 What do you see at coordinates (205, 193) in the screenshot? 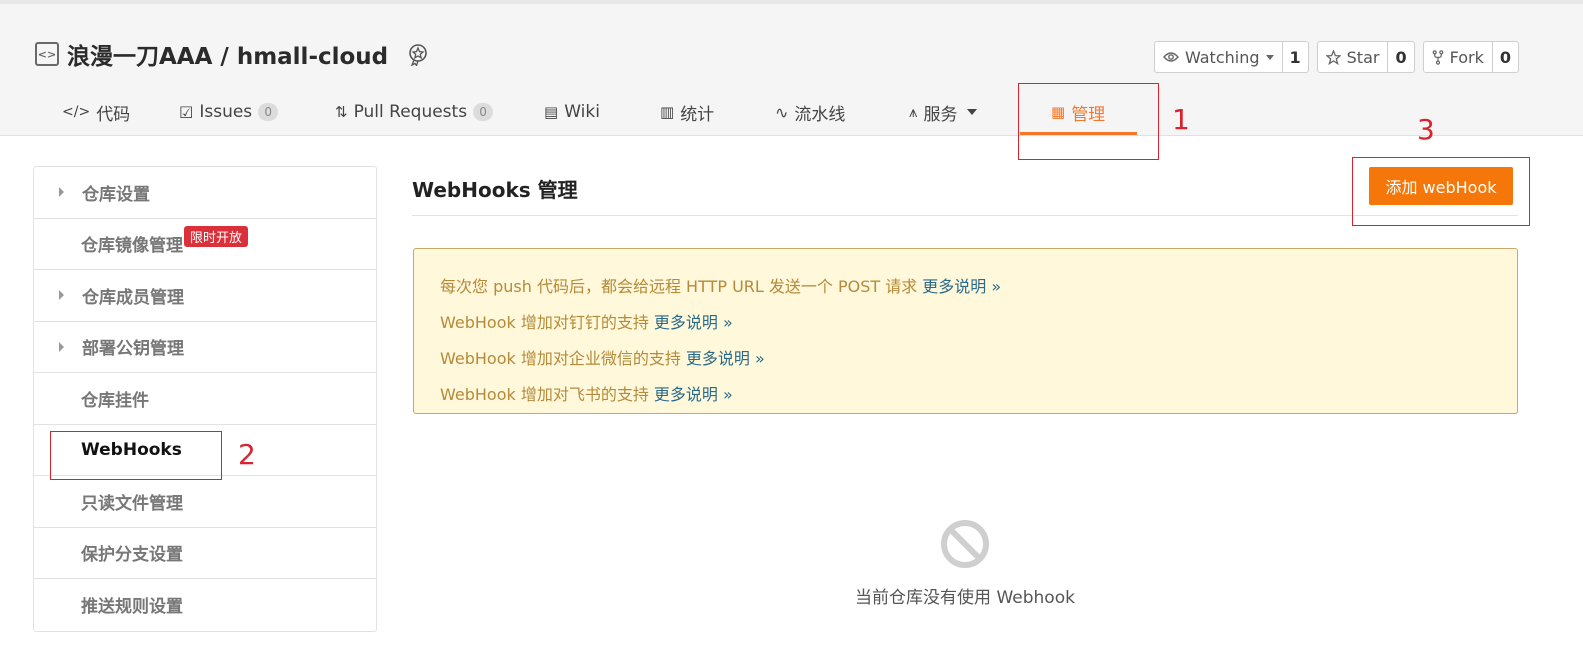
I see `sidebar-item-repo-settings: 仓库设置` at bounding box center [205, 193].